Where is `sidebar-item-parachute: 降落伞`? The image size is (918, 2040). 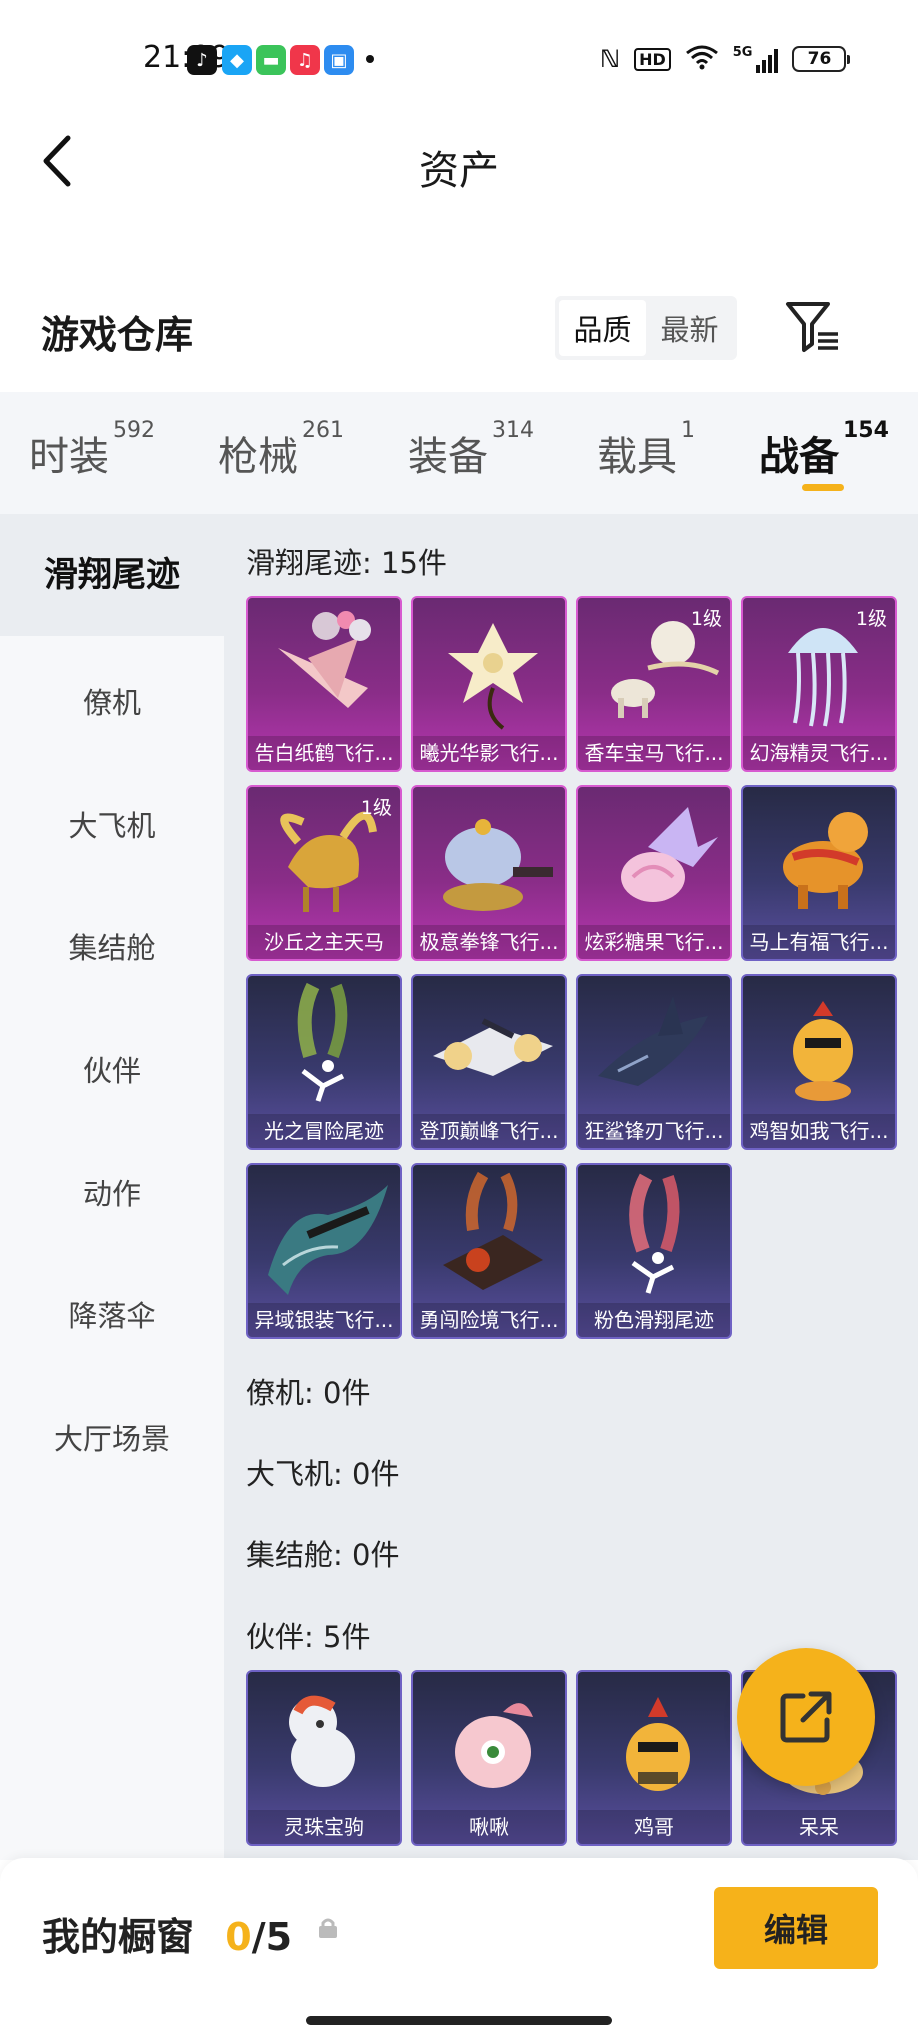 sidebar-item-parachute: 降落伞 is located at coordinates (112, 1314).